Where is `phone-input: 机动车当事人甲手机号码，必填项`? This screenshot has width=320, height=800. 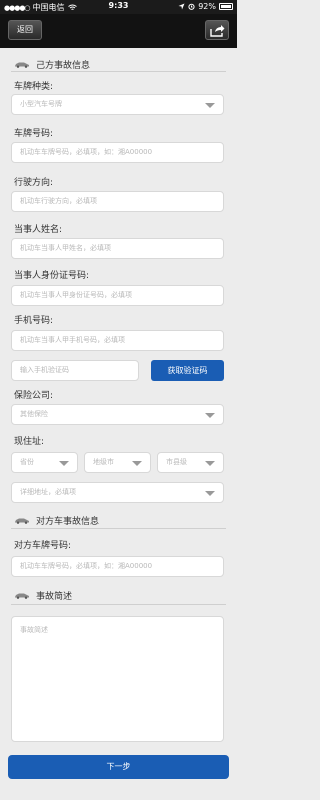
phone-input: 机动车当事人甲手机号码，必填项 is located at coordinates (117, 340).